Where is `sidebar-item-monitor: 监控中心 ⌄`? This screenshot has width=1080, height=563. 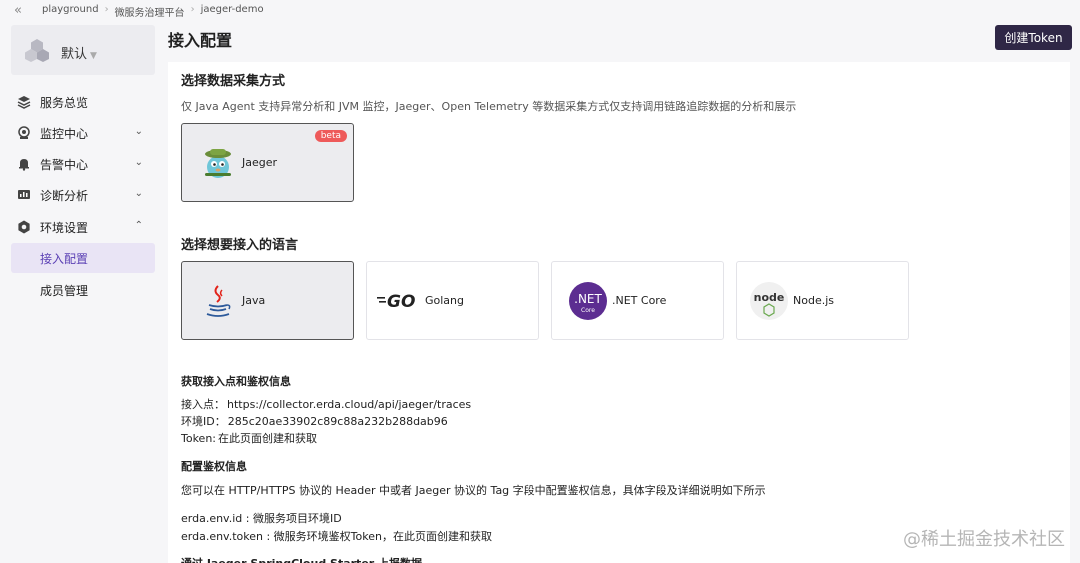
sidebar-item-monitor: 监控中心 ⌄ is located at coordinates (83, 133).